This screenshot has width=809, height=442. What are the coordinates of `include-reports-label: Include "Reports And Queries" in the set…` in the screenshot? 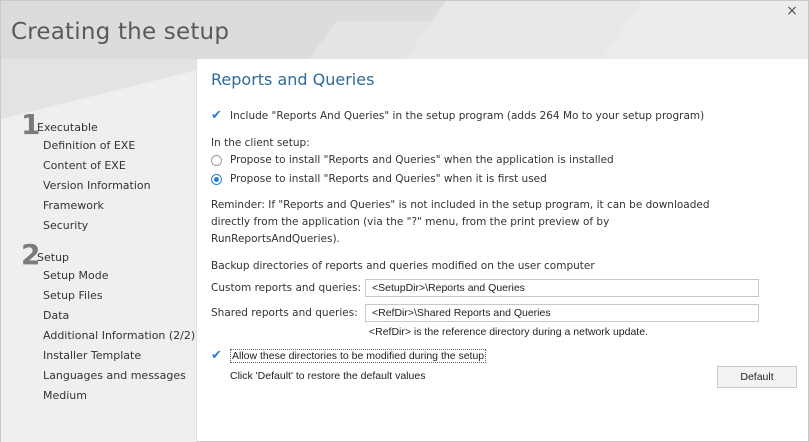 It's located at (467, 116).